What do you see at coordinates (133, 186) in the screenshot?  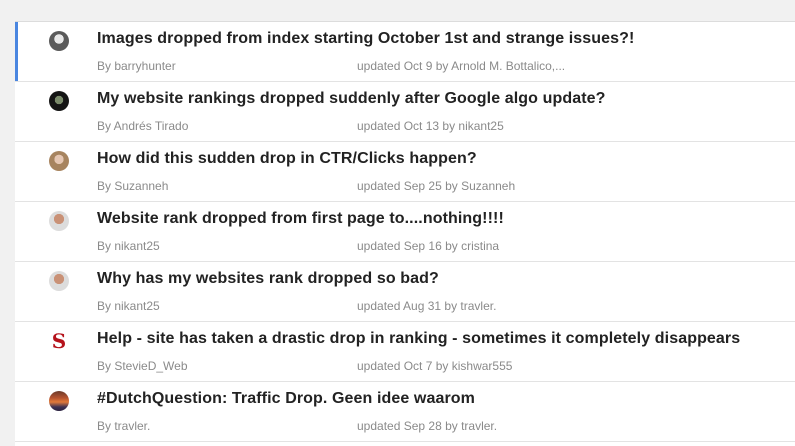 I see `thread-author: By Suzanneh` at bounding box center [133, 186].